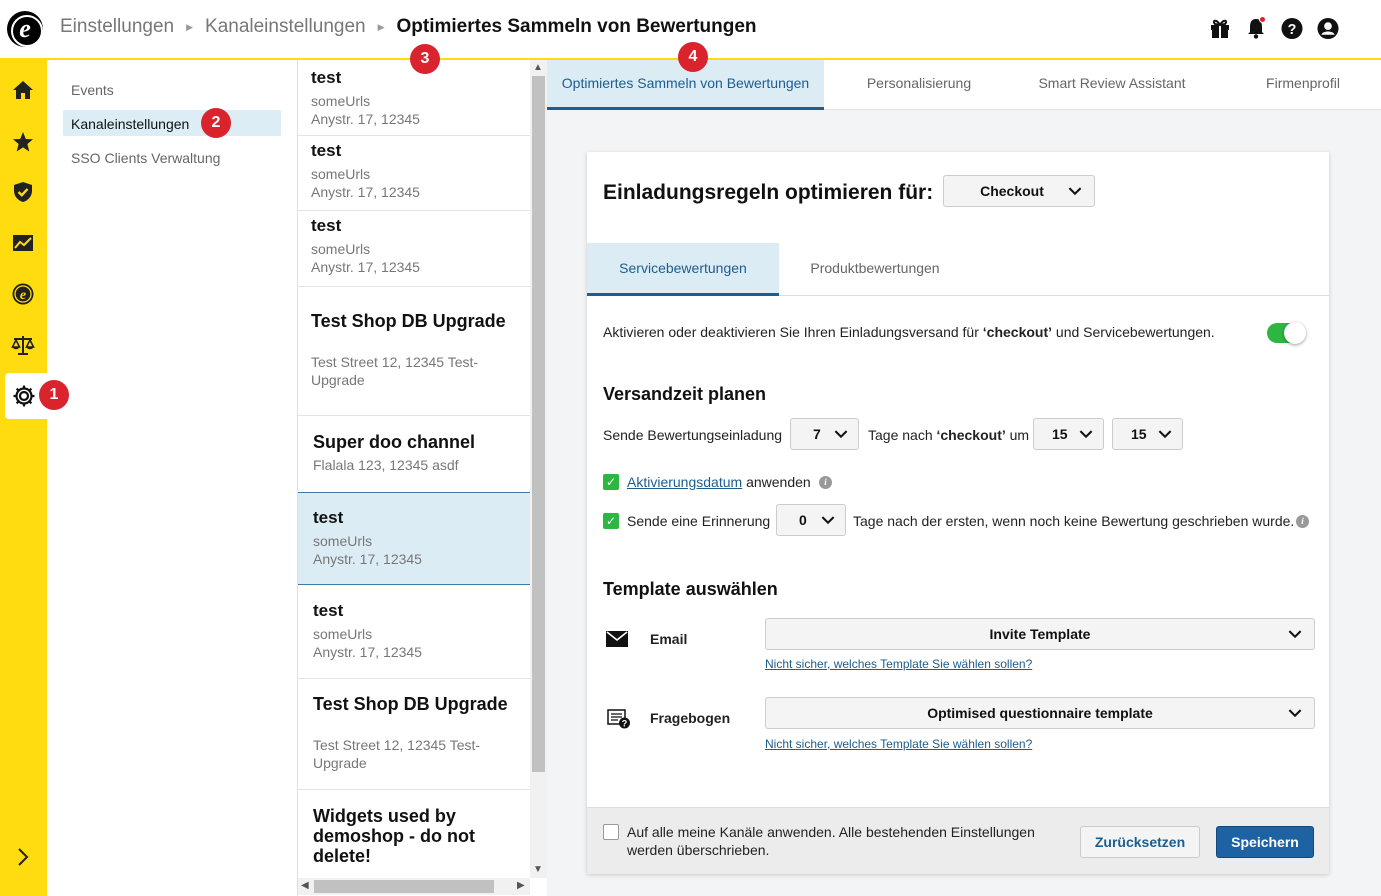  What do you see at coordinates (172, 157) in the screenshot?
I see `subnav-item-sso-clients: SSO Clients Verwaltung` at bounding box center [172, 157].